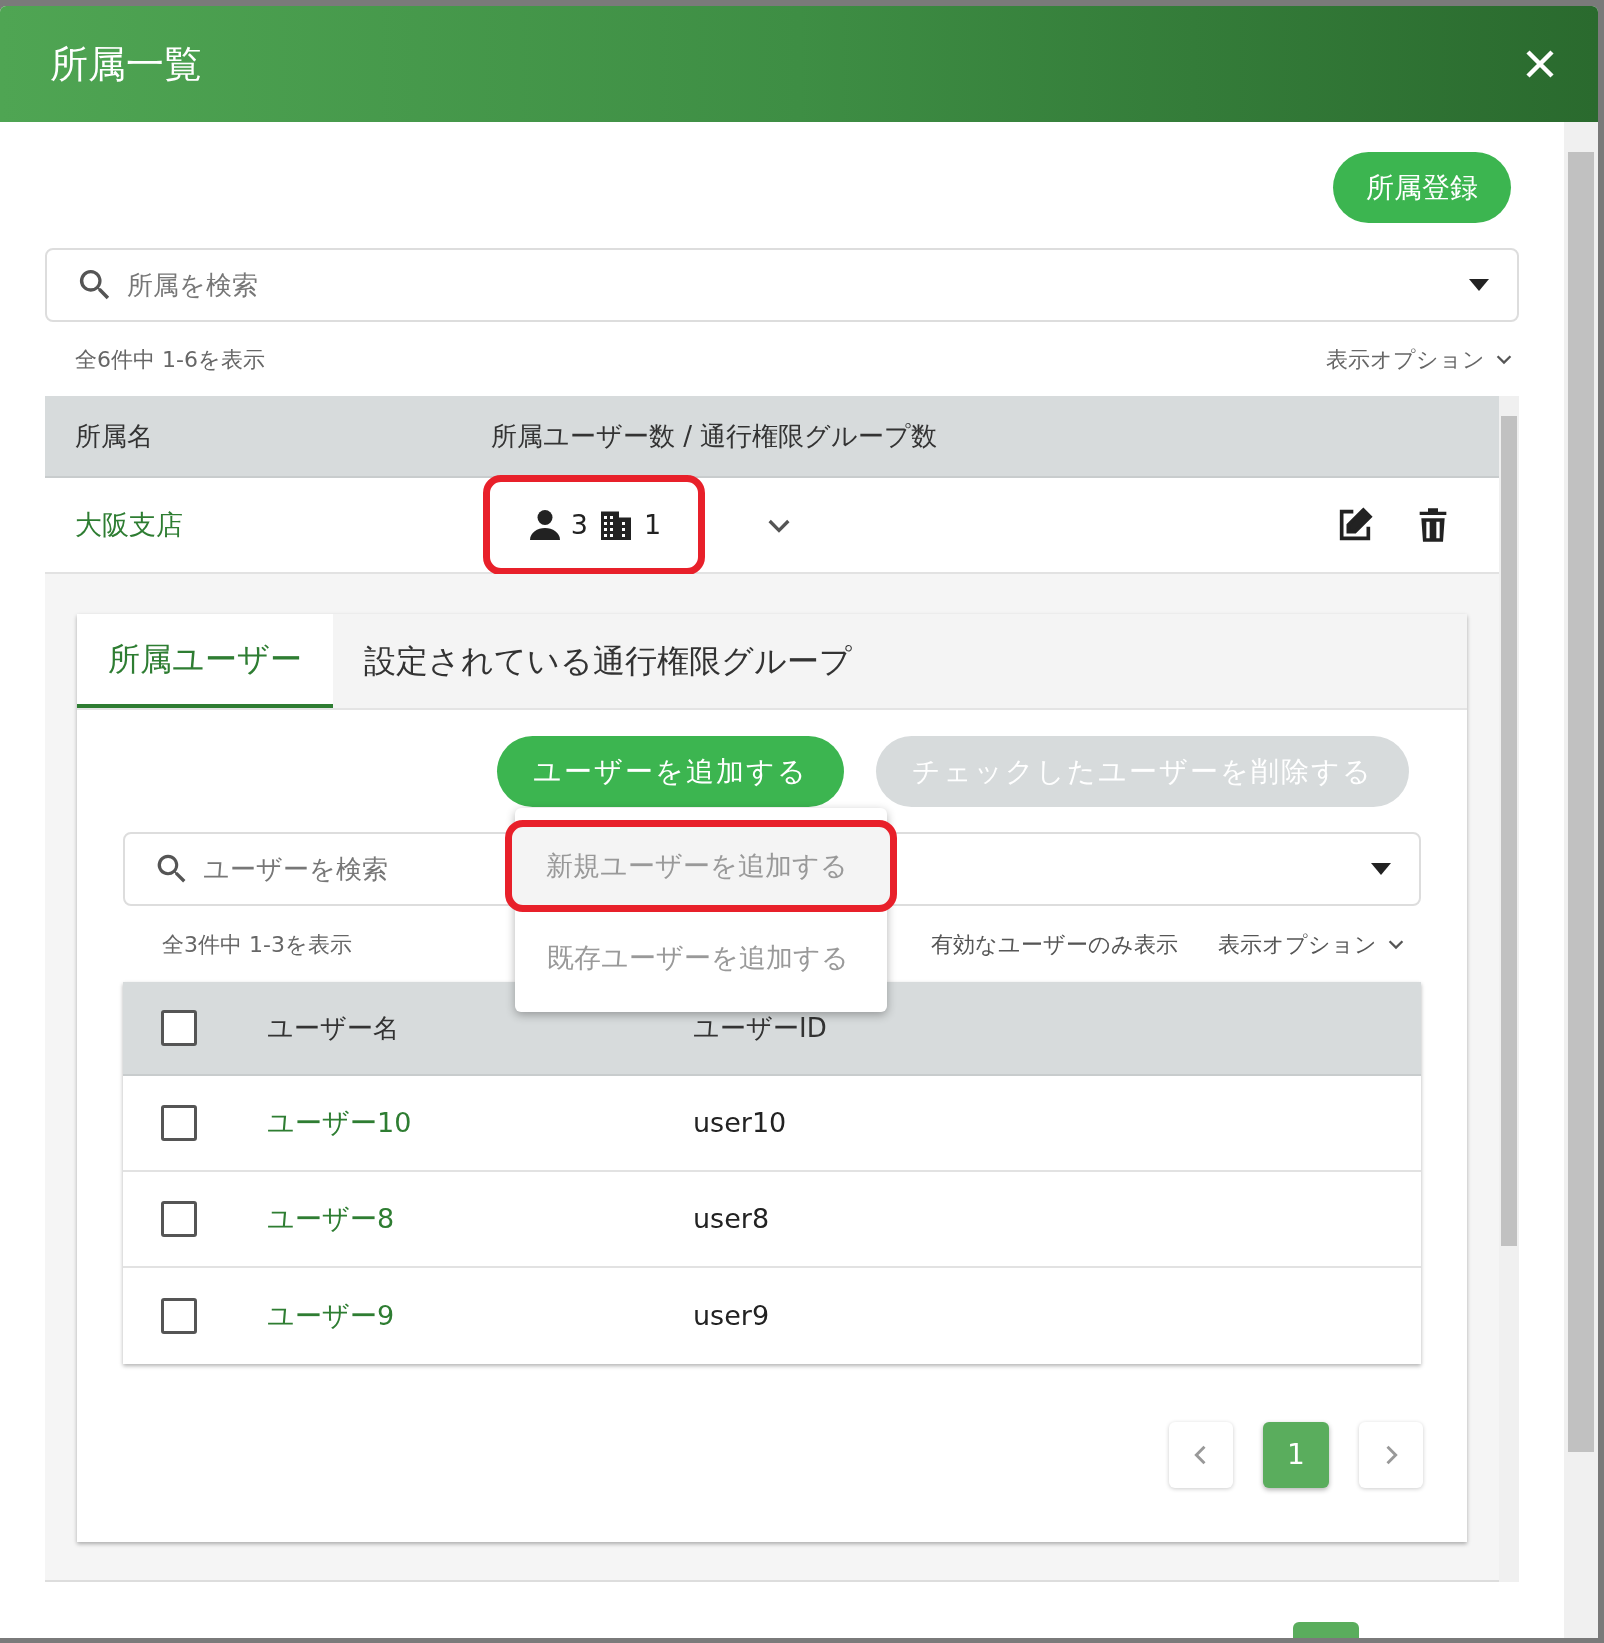  Describe the element at coordinates (670, 771) in the screenshot. I see `add-user-button: ユーザーを追加する` at that location.